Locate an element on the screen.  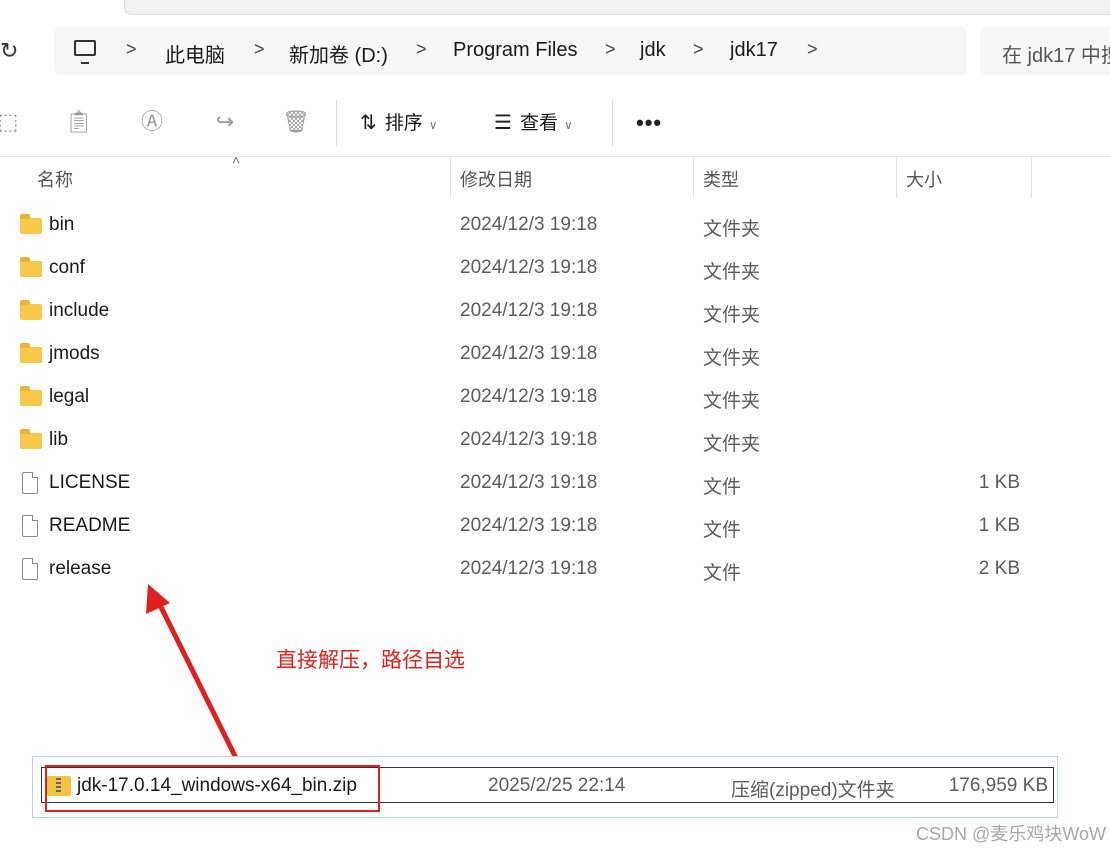
file-size: 2 KB is located at coordinates (999, 568).